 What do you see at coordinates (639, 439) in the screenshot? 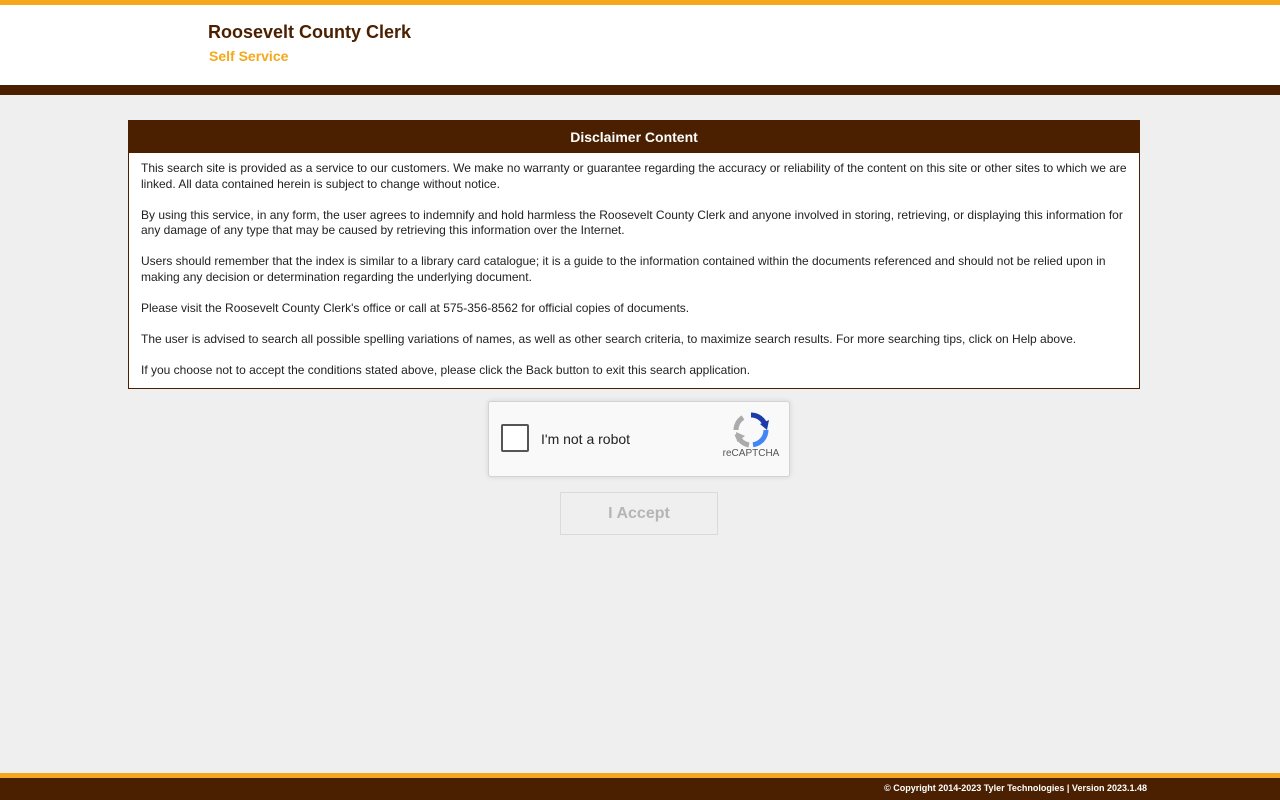
I see `recaptcha-widget: I'm not a robot reCAPTCHA` at bounding box center [639, 439].